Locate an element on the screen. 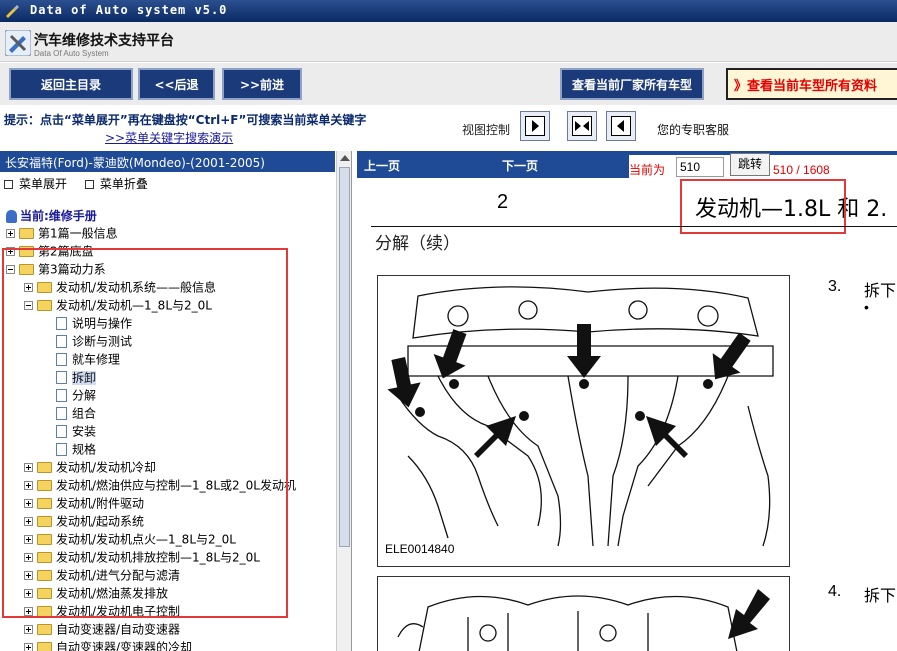  app-icon is located at coordinates (12, 11).